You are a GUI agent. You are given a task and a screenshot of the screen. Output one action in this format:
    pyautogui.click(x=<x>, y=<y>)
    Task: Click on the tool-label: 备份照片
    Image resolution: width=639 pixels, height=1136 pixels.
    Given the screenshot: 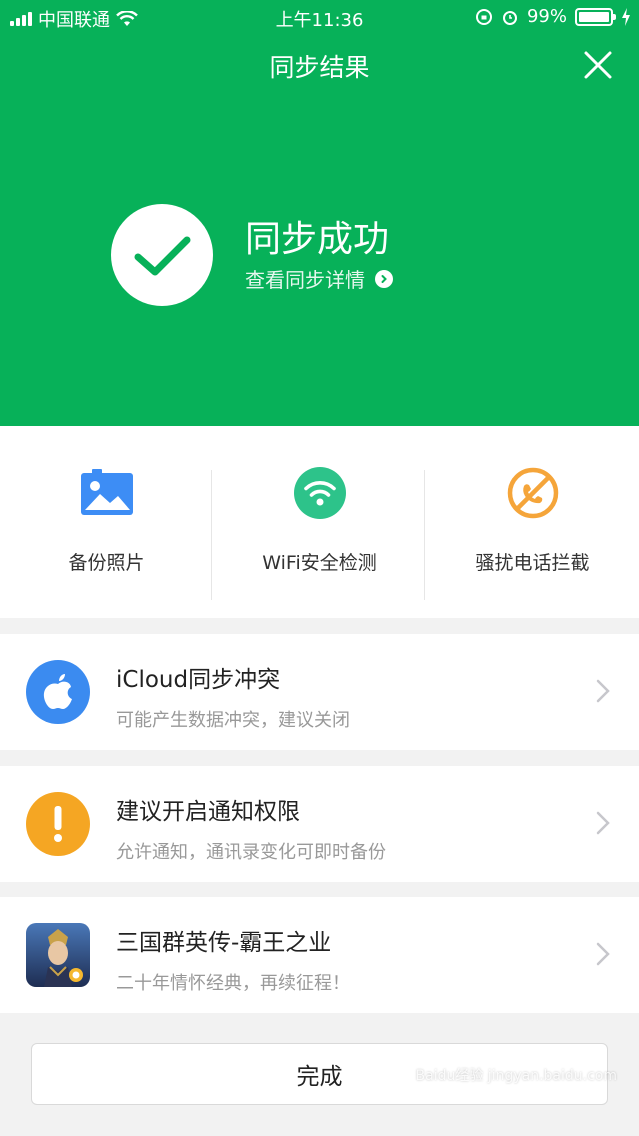 What is the action you would take?
    pyautogui.click(x=106, y=563)
    